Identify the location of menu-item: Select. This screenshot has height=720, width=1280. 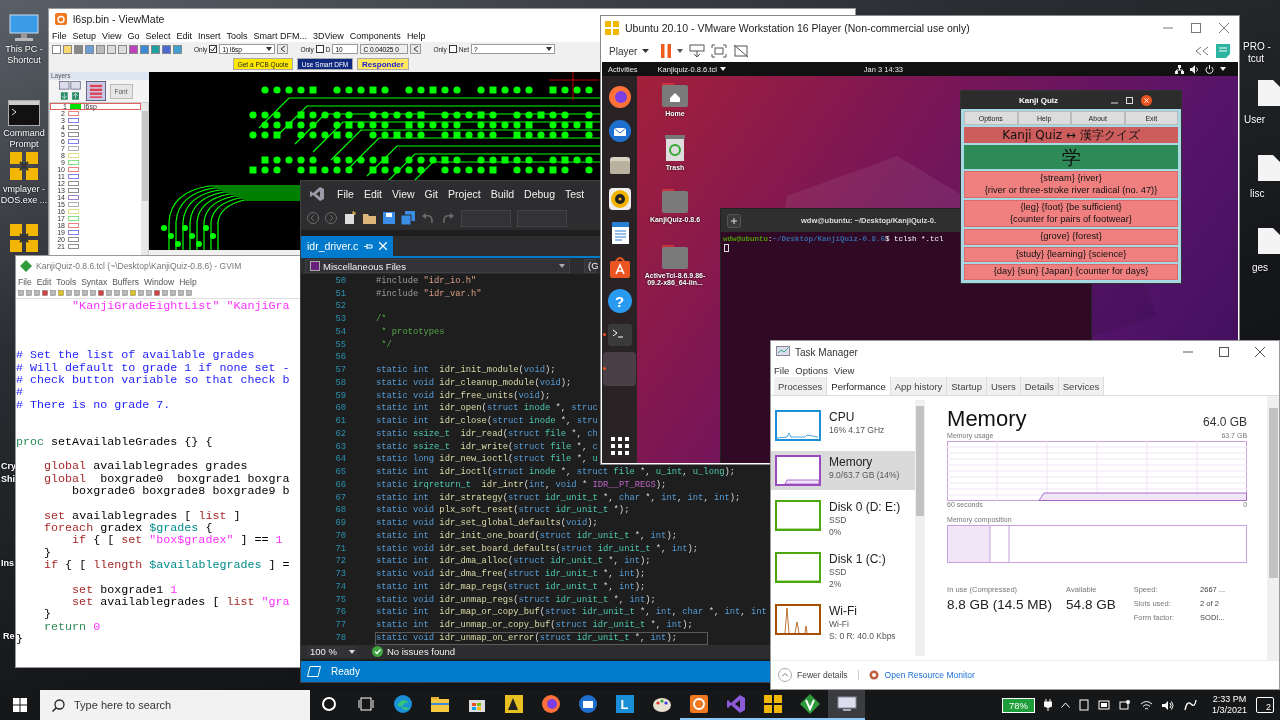
(158, 35).